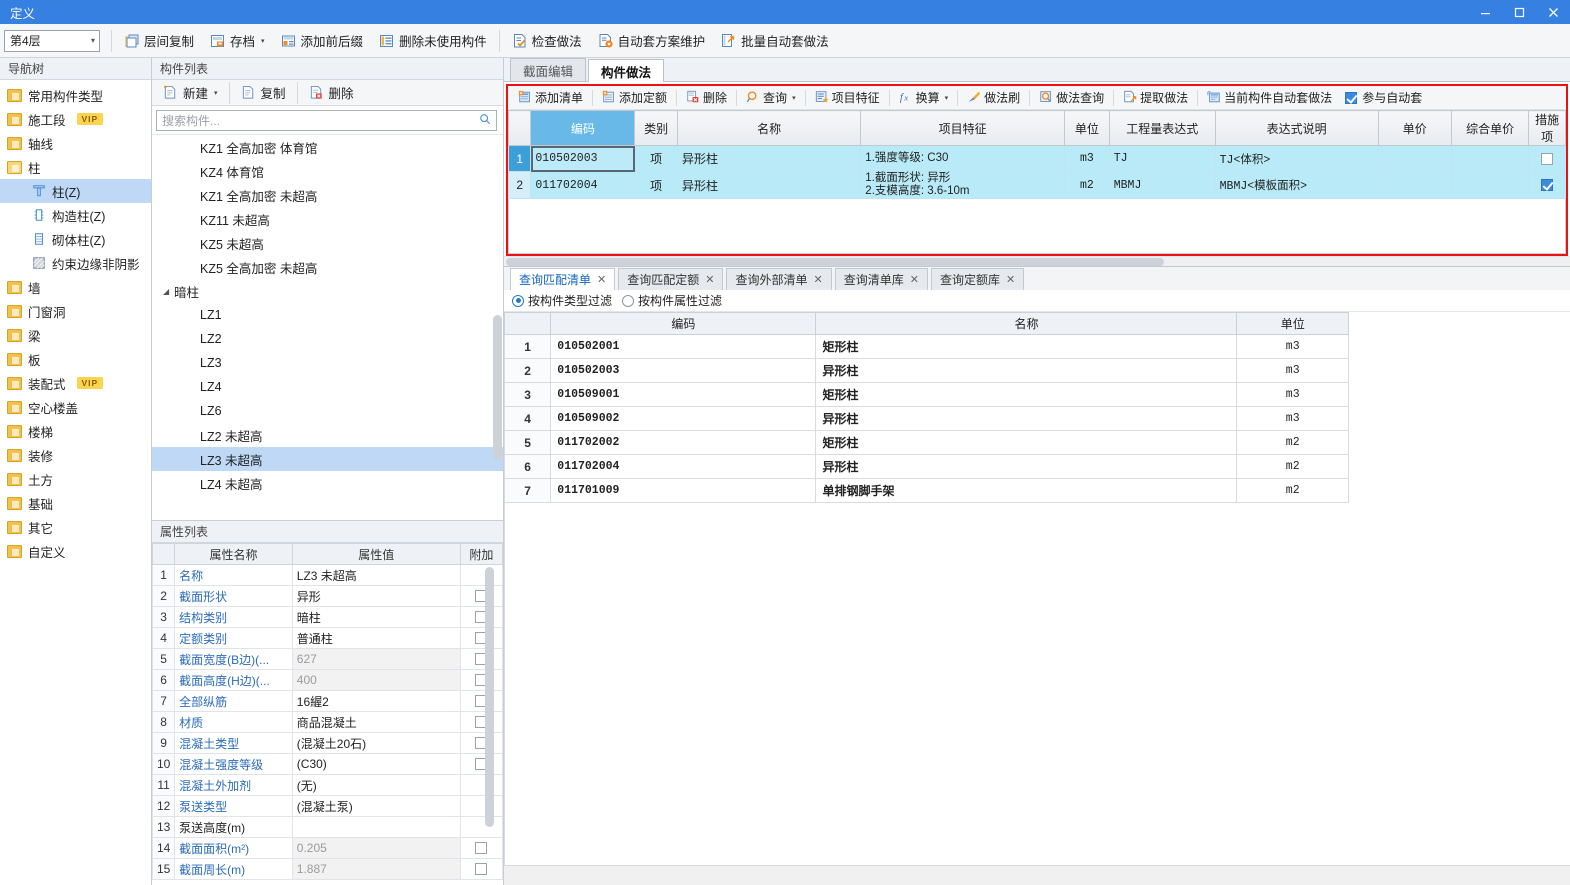 This screenshot has width=1570, height=885. What do you see at coordinates (376, 722) in the screenshot?
I see `property-value: 商品混凝土` at bounding box center [376, 722].